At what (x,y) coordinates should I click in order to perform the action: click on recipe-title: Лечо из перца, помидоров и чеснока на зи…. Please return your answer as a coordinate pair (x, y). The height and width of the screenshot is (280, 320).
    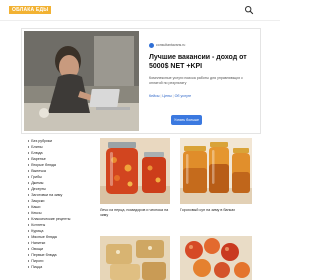
    Looking at the image, I should click on (135, 213).